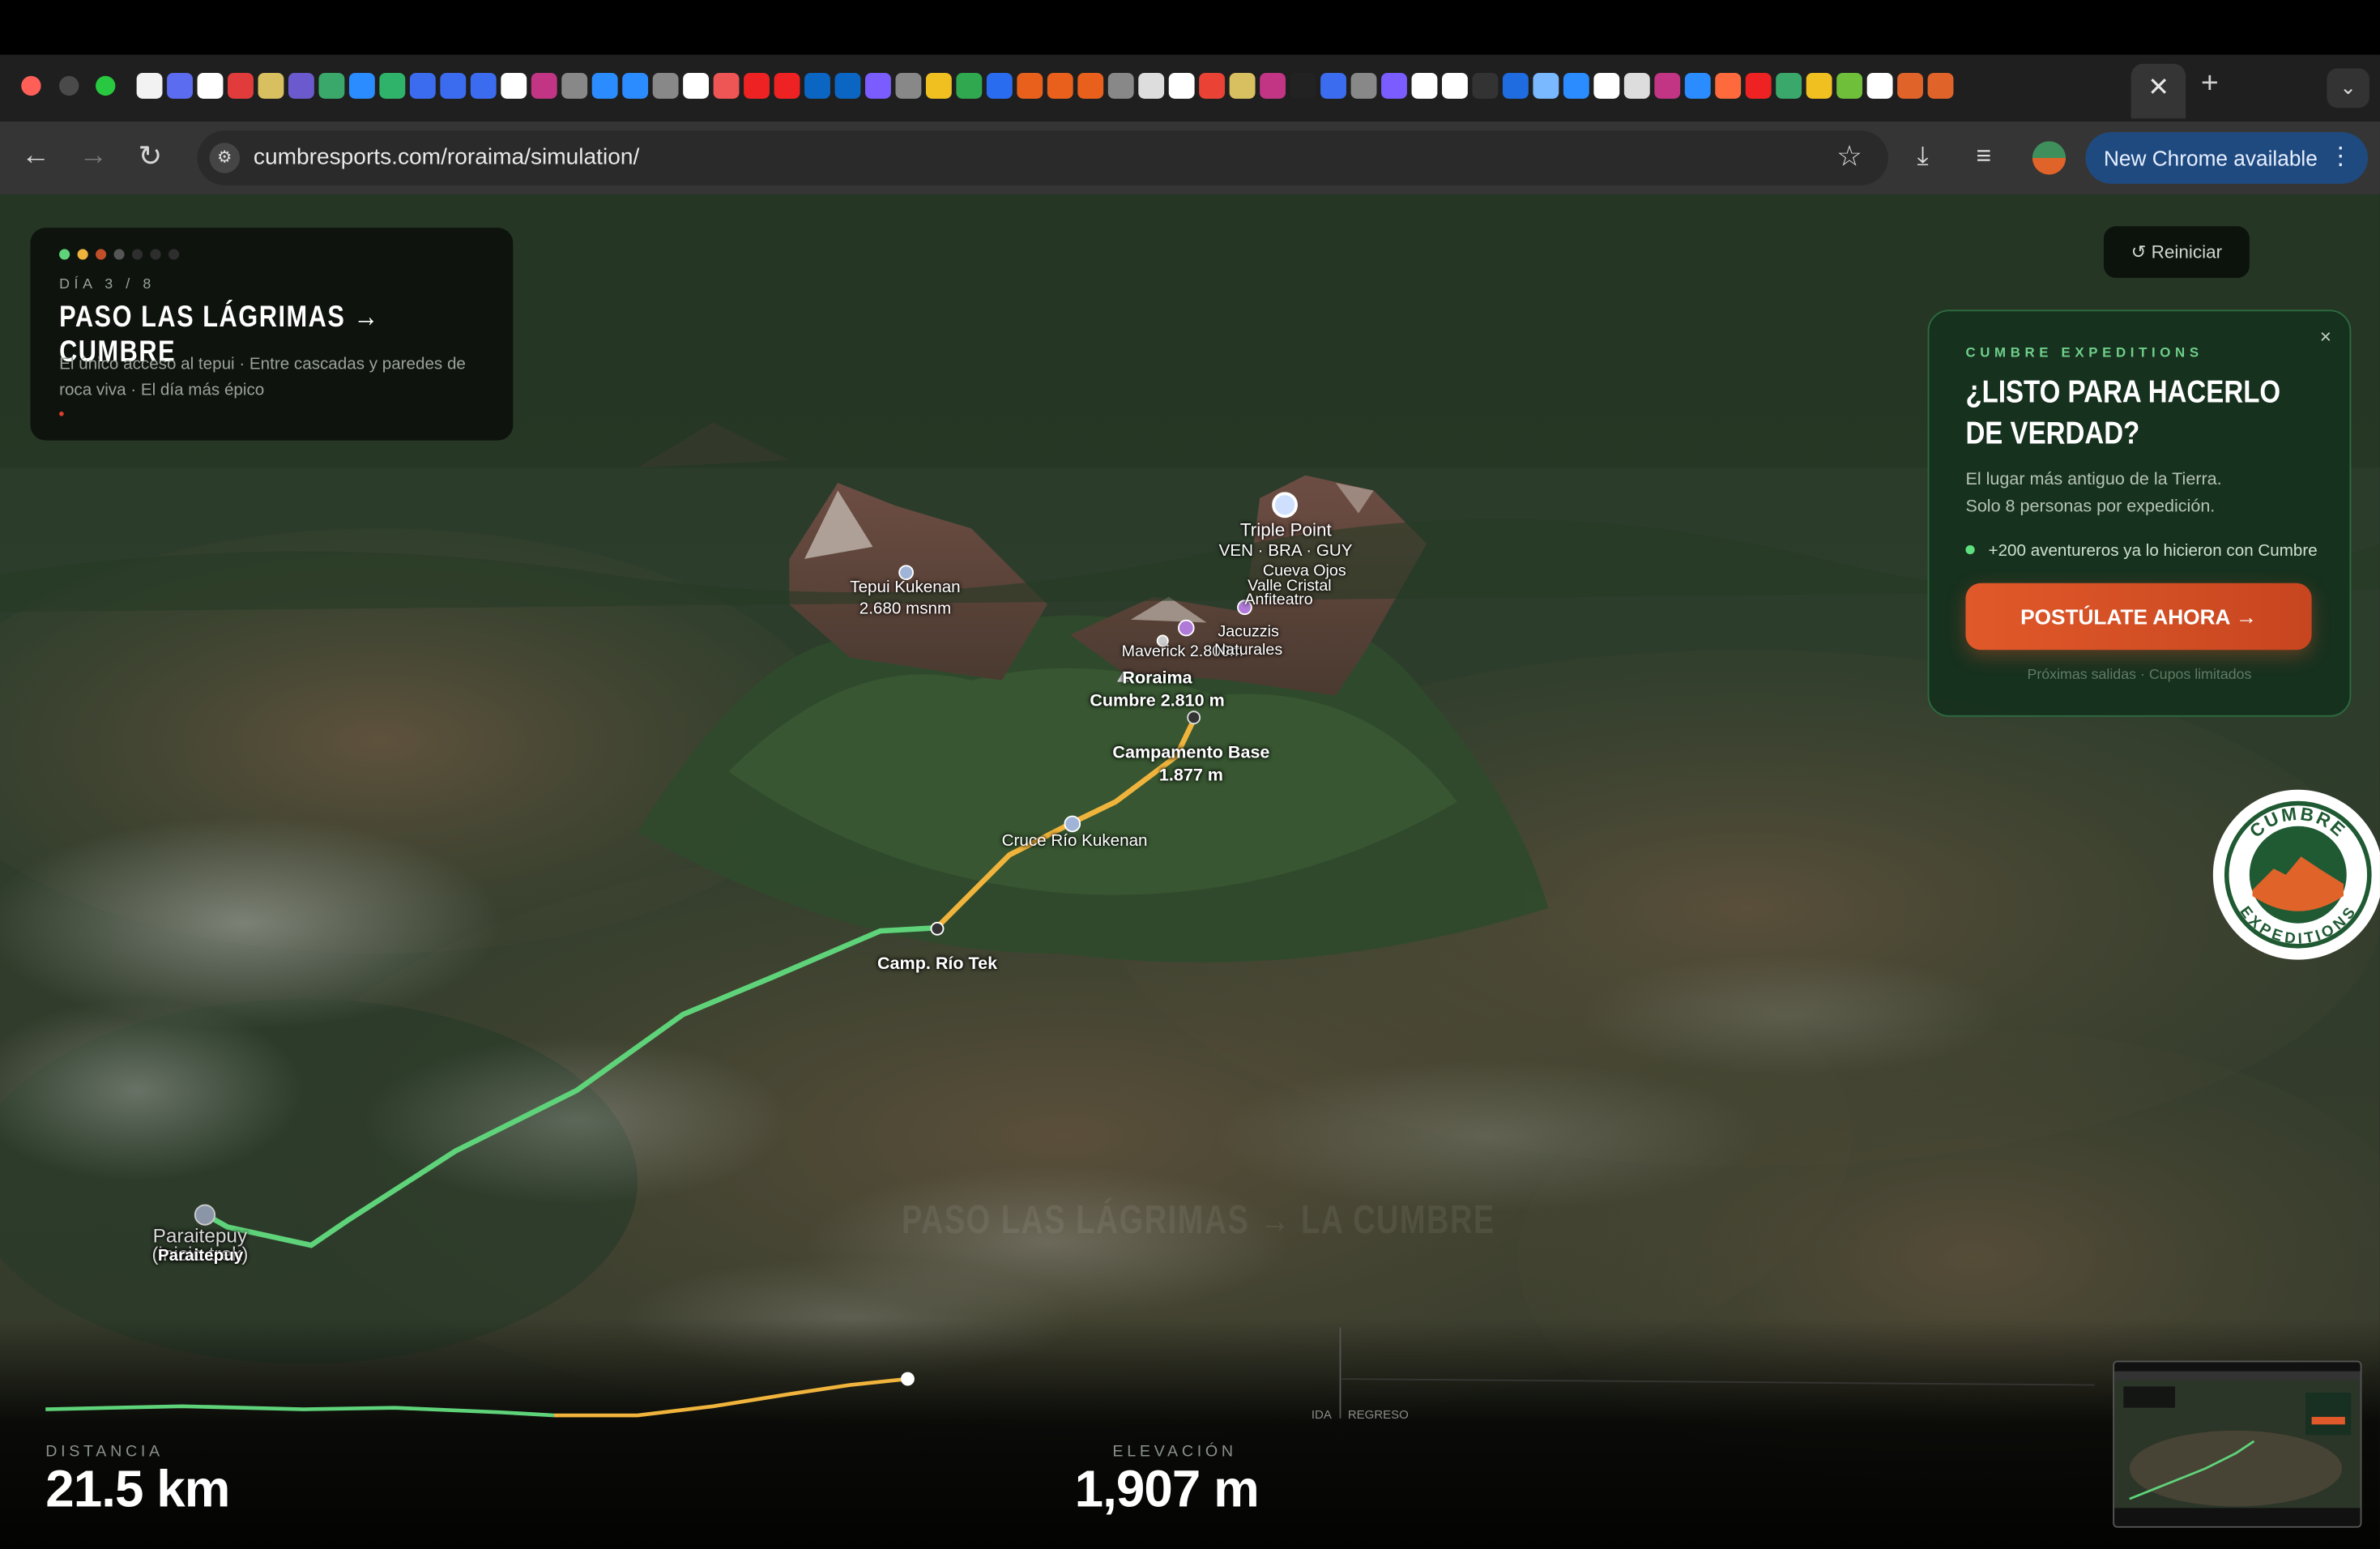  What do you see at coordinates (2237, 1444) in the screenshot?
I see `preview-thumbnail` at bounding box center [2237, 1444].